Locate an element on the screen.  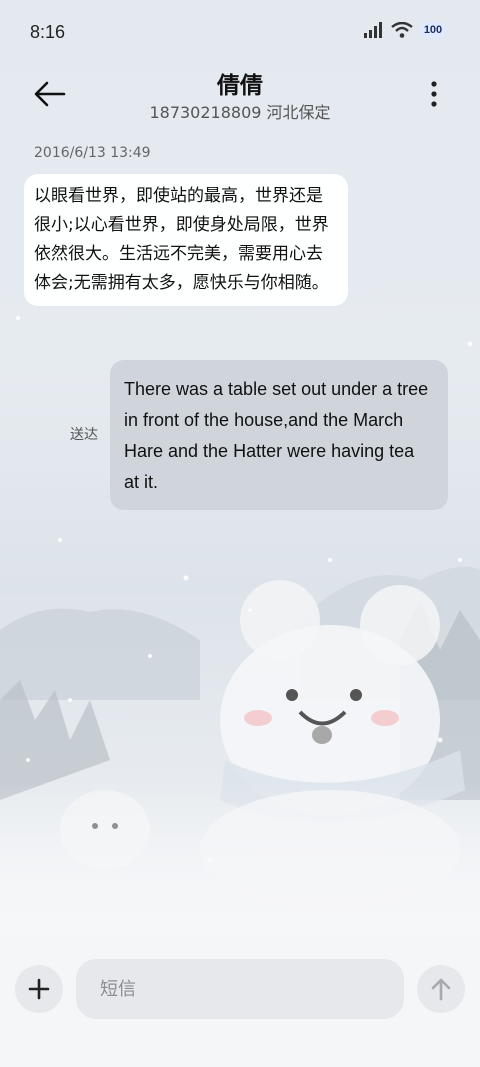
composer-bar is located at coordinates (240, 1002).